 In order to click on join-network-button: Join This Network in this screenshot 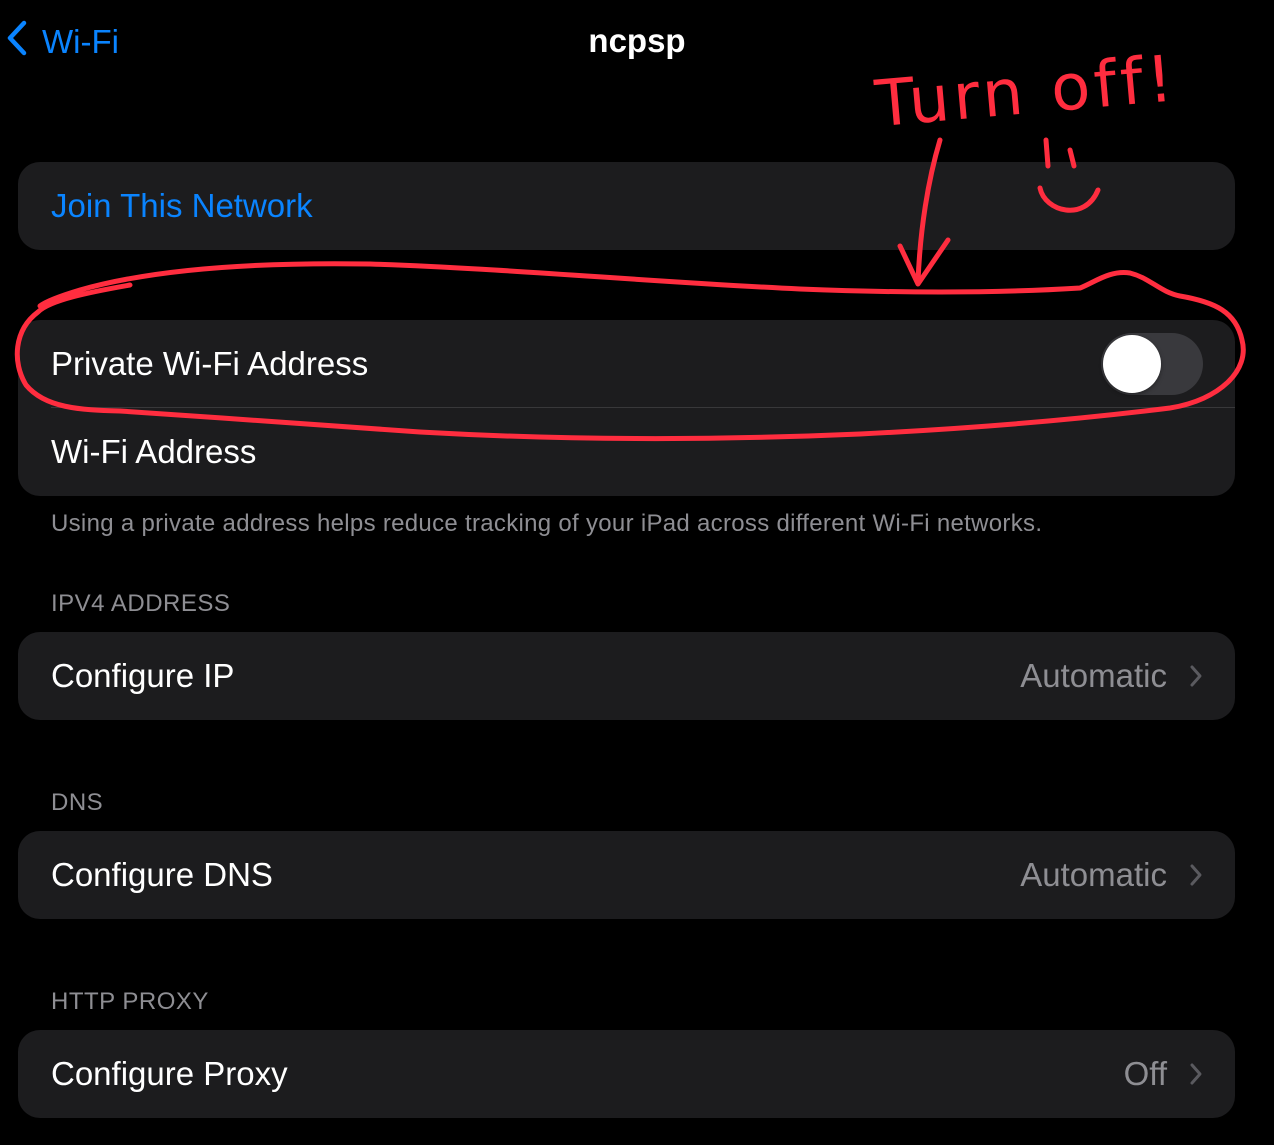, I will do `click(626, 206)`.